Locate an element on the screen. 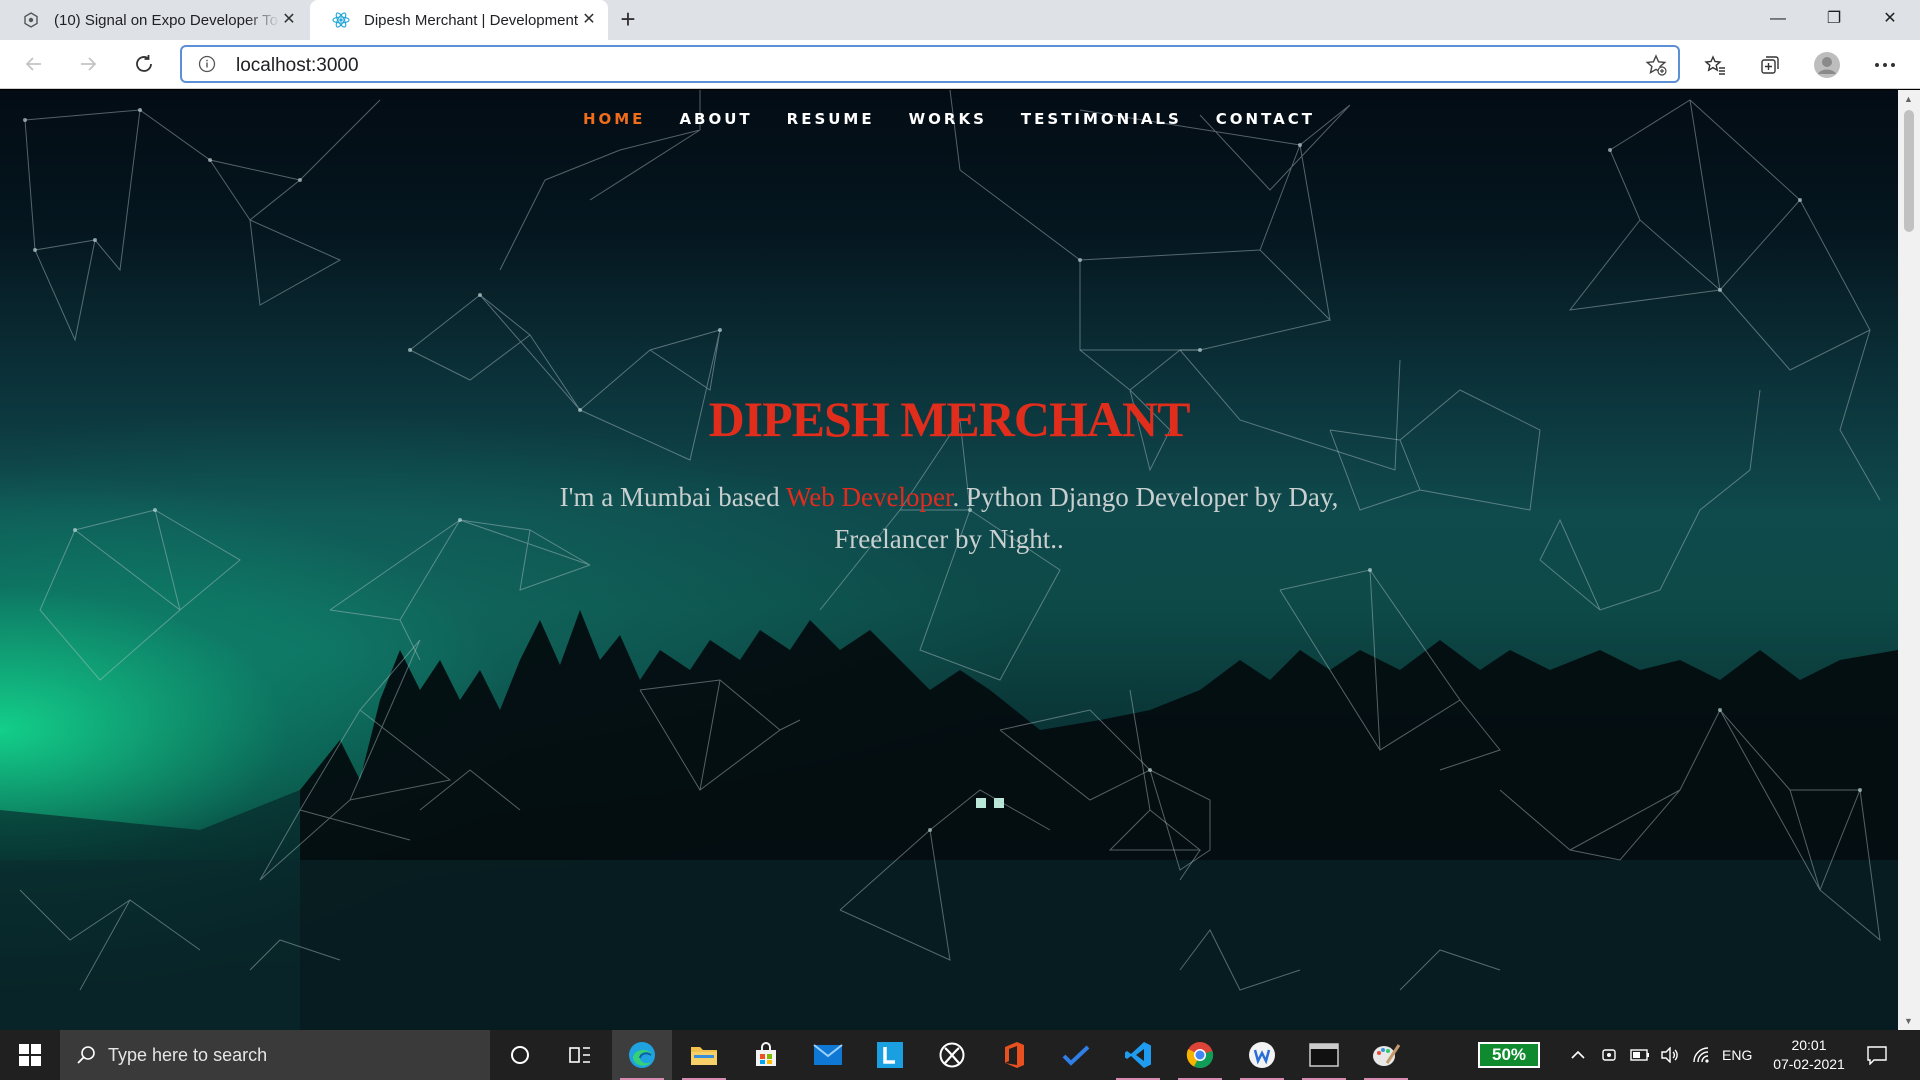 The height and width of the screenshot is (1080, 1920). mail-icon is located at coordinates (828, 1055).